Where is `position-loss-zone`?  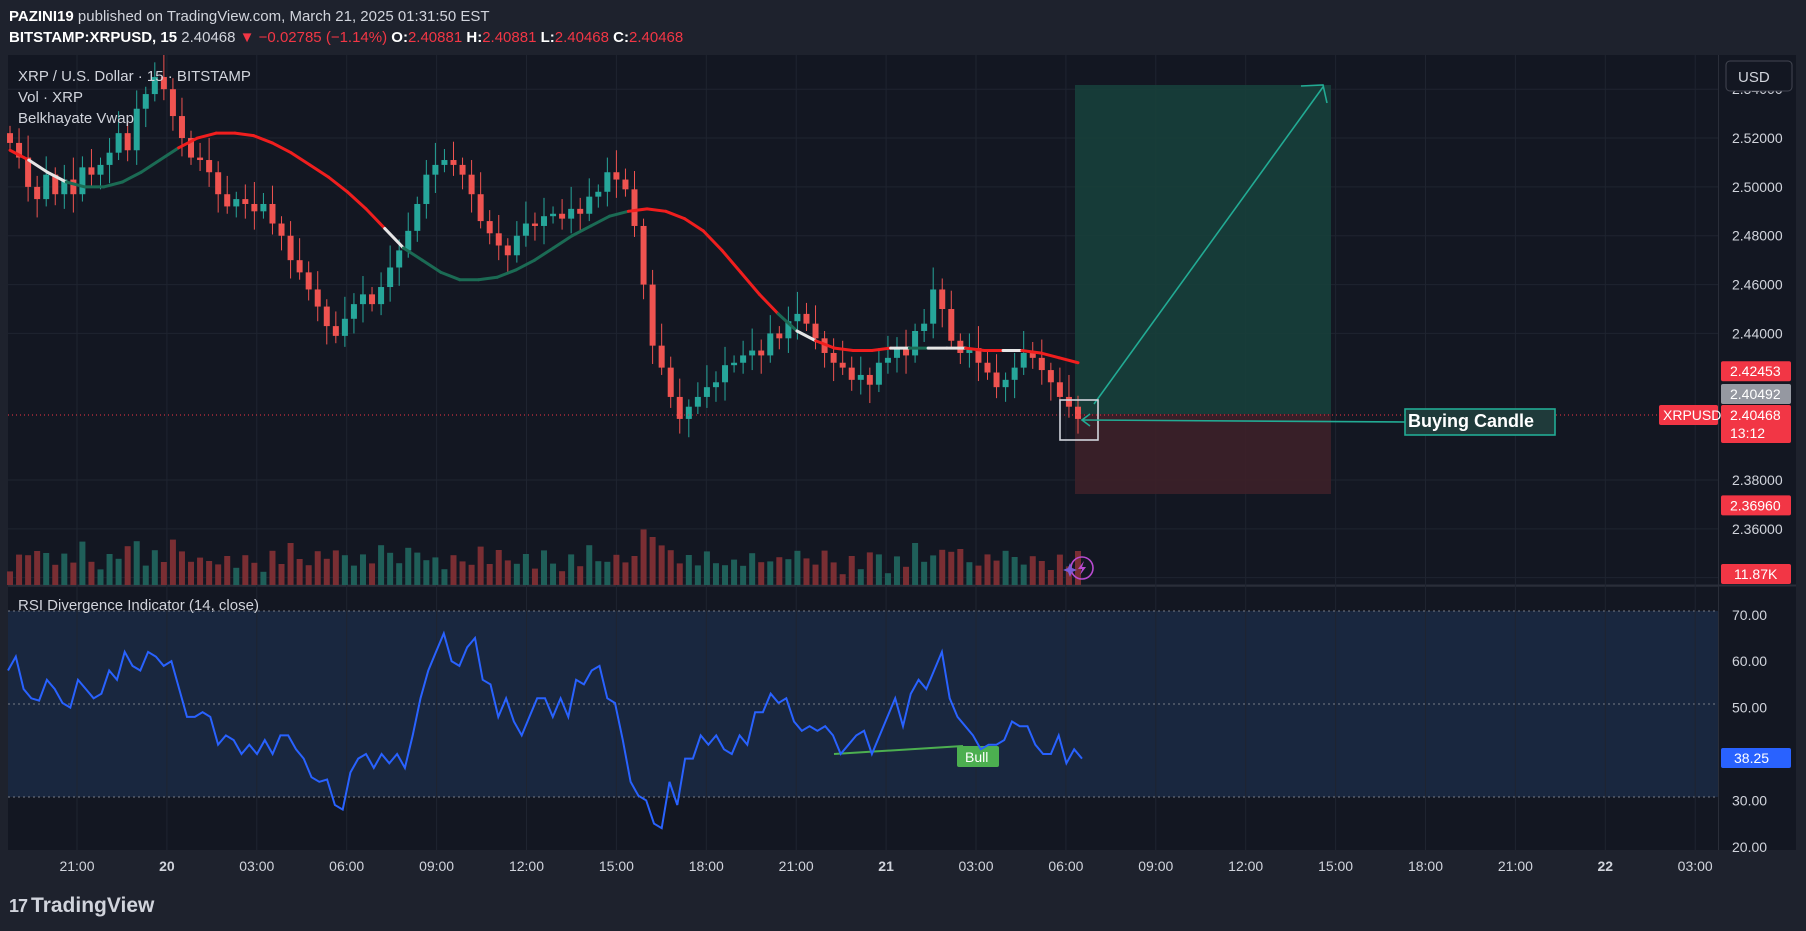 position-loss-zone is located at coordinates (1203, 454).